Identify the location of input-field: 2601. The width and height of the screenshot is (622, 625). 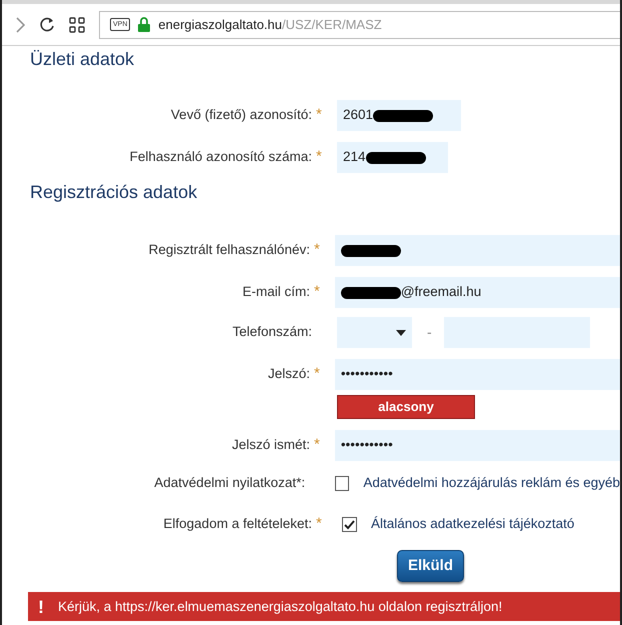
(399, 115).